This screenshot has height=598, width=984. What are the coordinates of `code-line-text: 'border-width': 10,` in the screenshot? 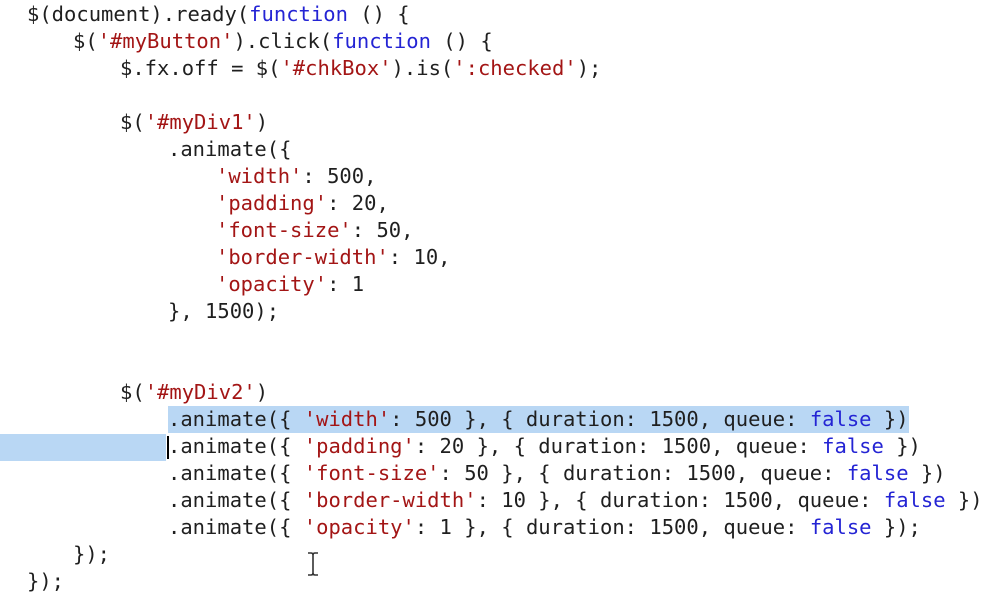 It's located at (333, 257).